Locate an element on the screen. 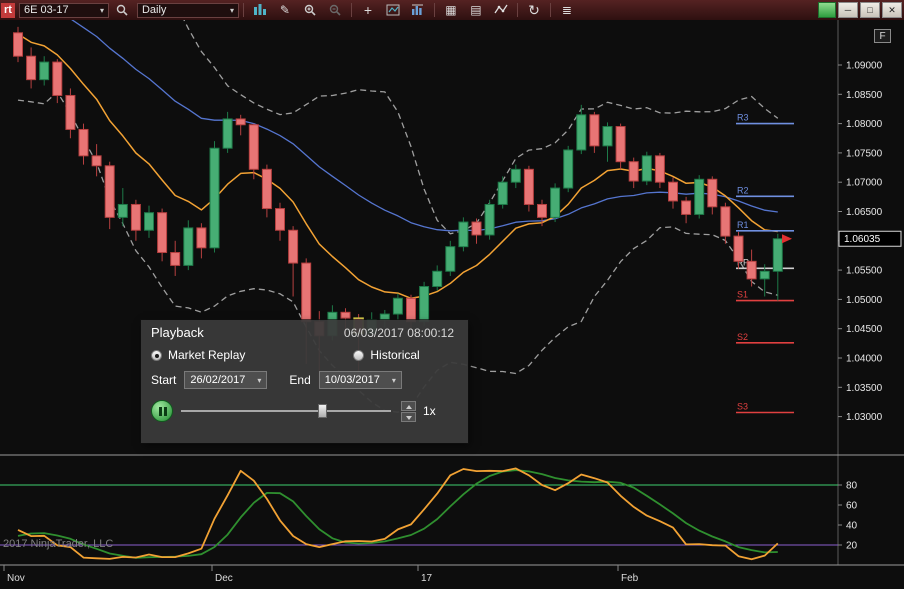 The image size is (904, 589). radio-selected-icon is located at coordinates (156, 355).